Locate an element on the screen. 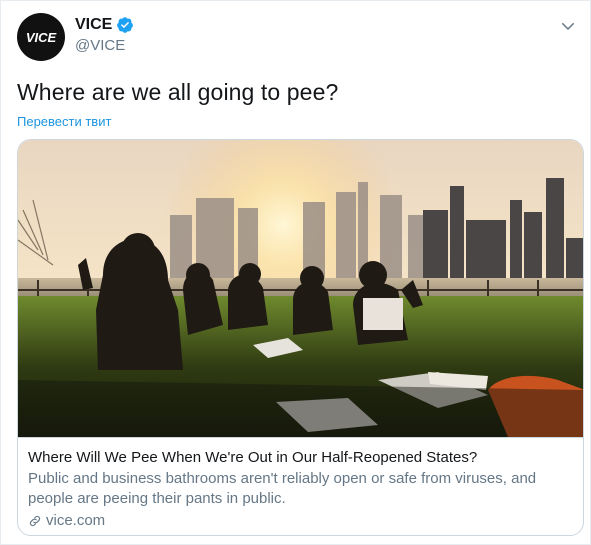  card-domain: vice.com is located at coordinates (76, 520).